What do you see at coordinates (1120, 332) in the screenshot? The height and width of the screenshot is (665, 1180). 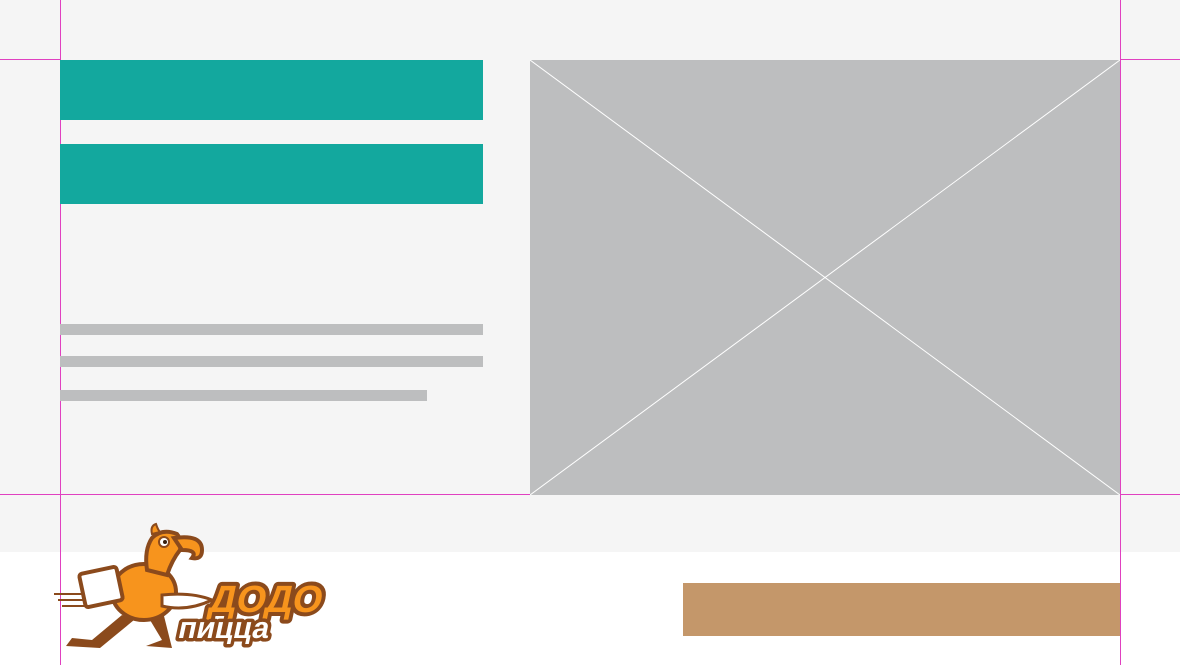 I see `right-margin-guide` at bounding box center [1120, 332].